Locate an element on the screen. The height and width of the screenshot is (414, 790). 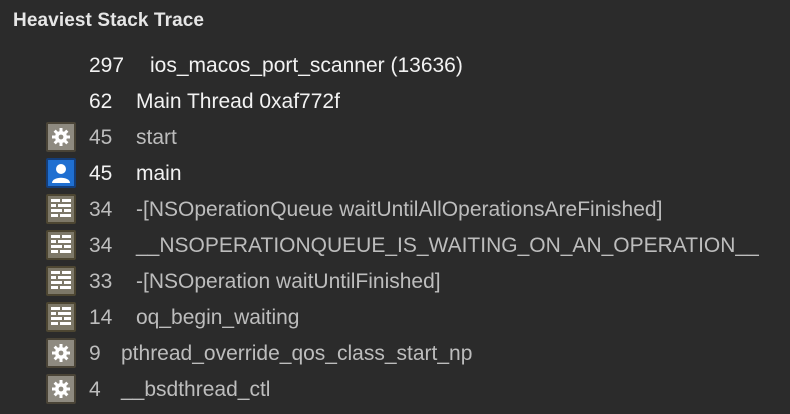
sample-count: 62 is located at coordinates (101, 101).